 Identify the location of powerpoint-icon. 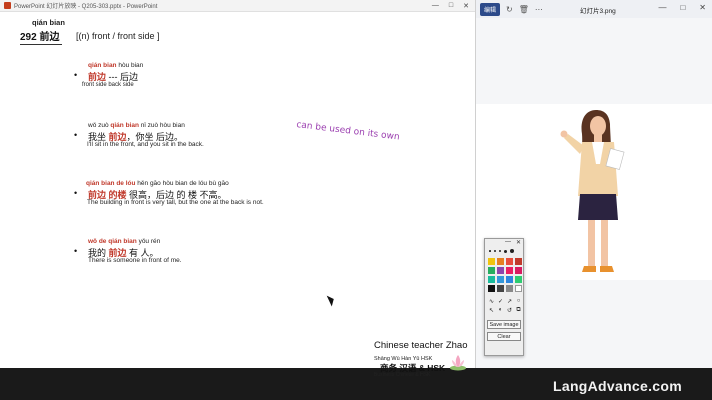
(7, 5).